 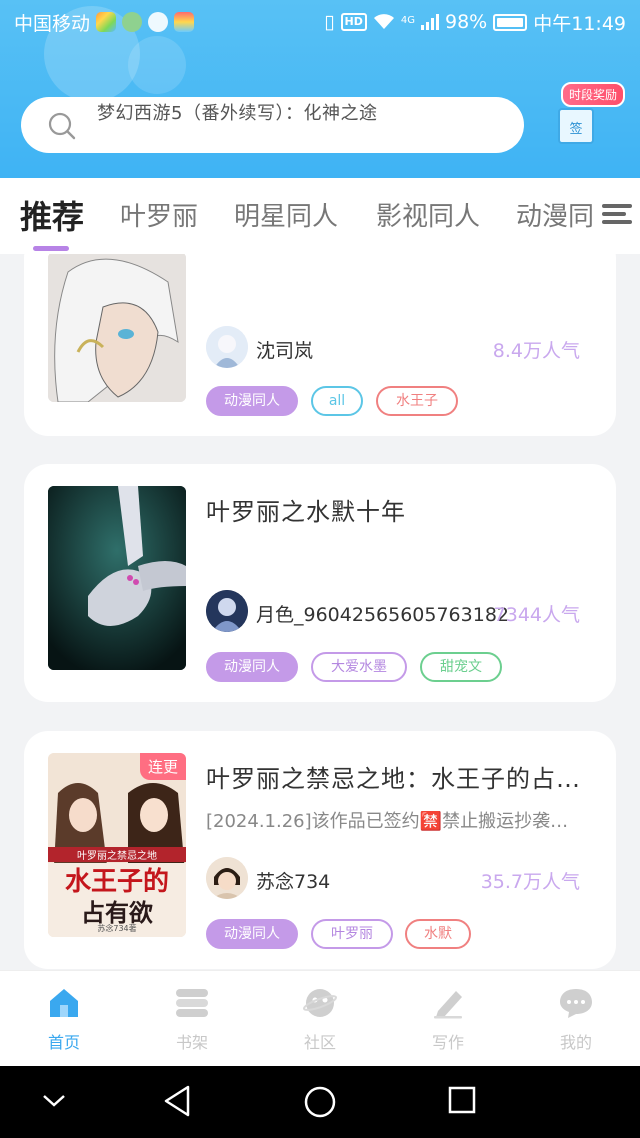 I want to click on gift-icon: 签, so click(x=576, y=126).